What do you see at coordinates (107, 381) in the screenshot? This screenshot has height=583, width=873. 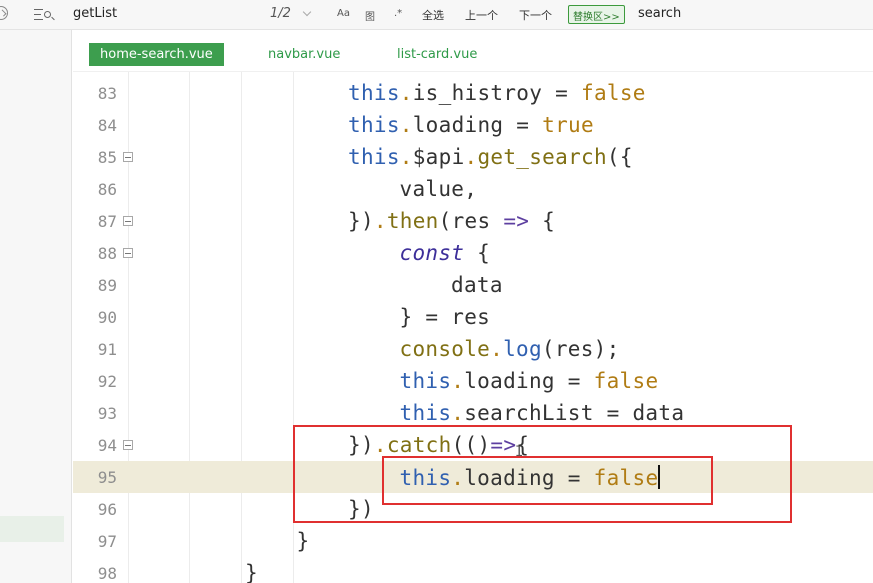 I see `line-number: 92` at bounding box center [107, 381].